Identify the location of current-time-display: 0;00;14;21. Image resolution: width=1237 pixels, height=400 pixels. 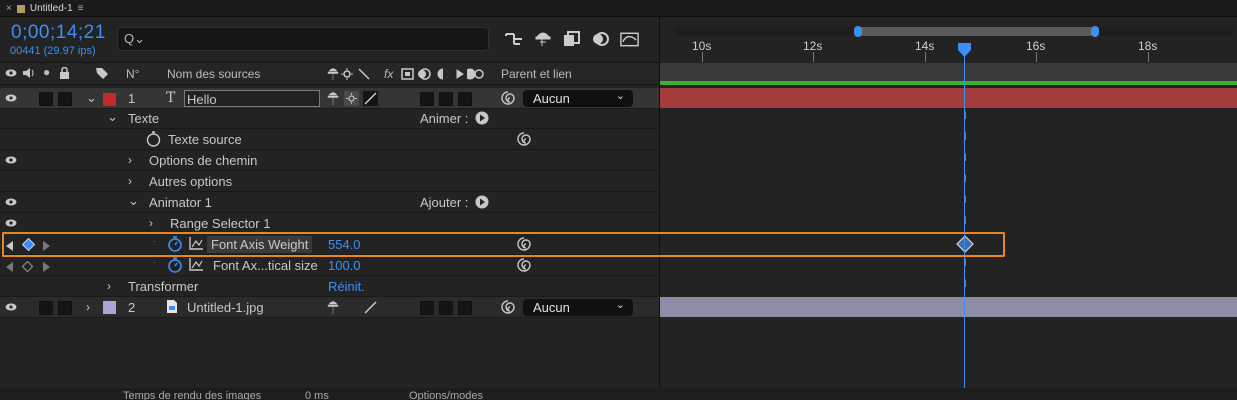
(58, 33).